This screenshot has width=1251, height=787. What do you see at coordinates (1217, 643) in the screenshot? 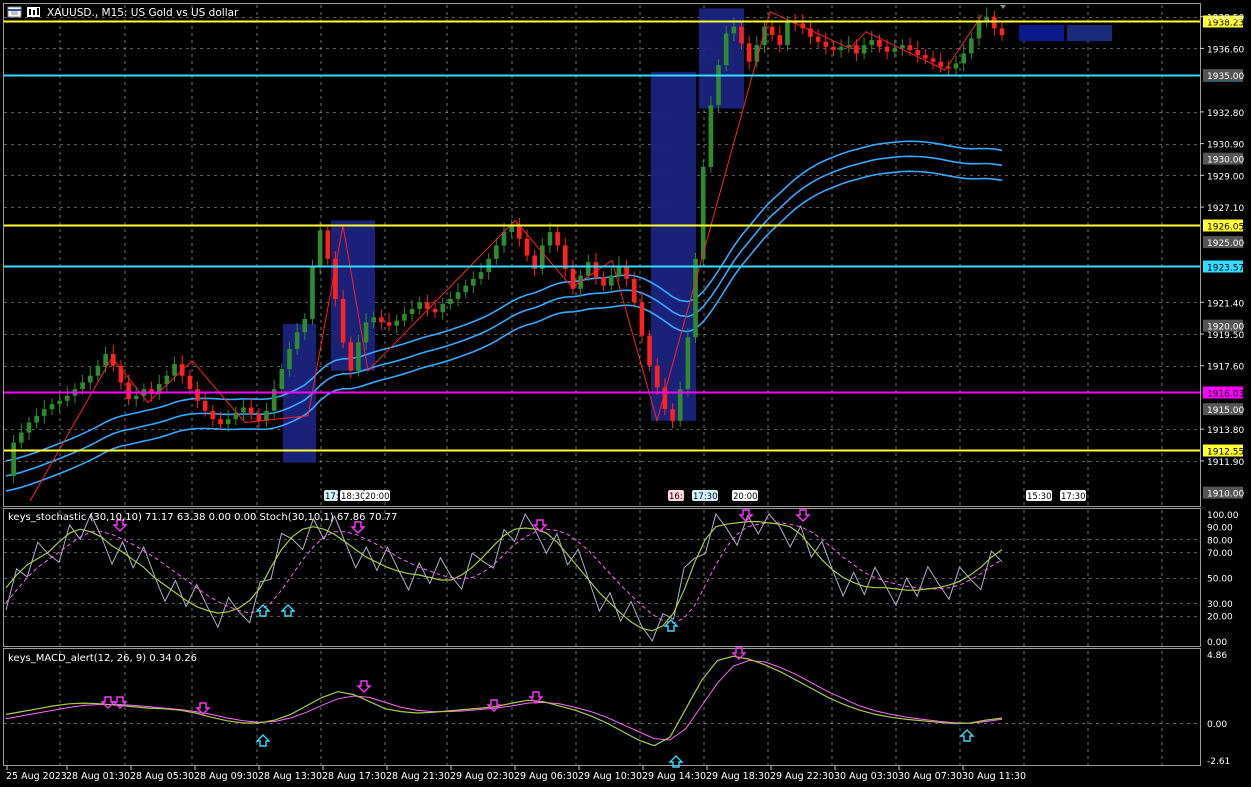
I see `stoch-level-label: 0.00` at bounding box center [1217, 643].